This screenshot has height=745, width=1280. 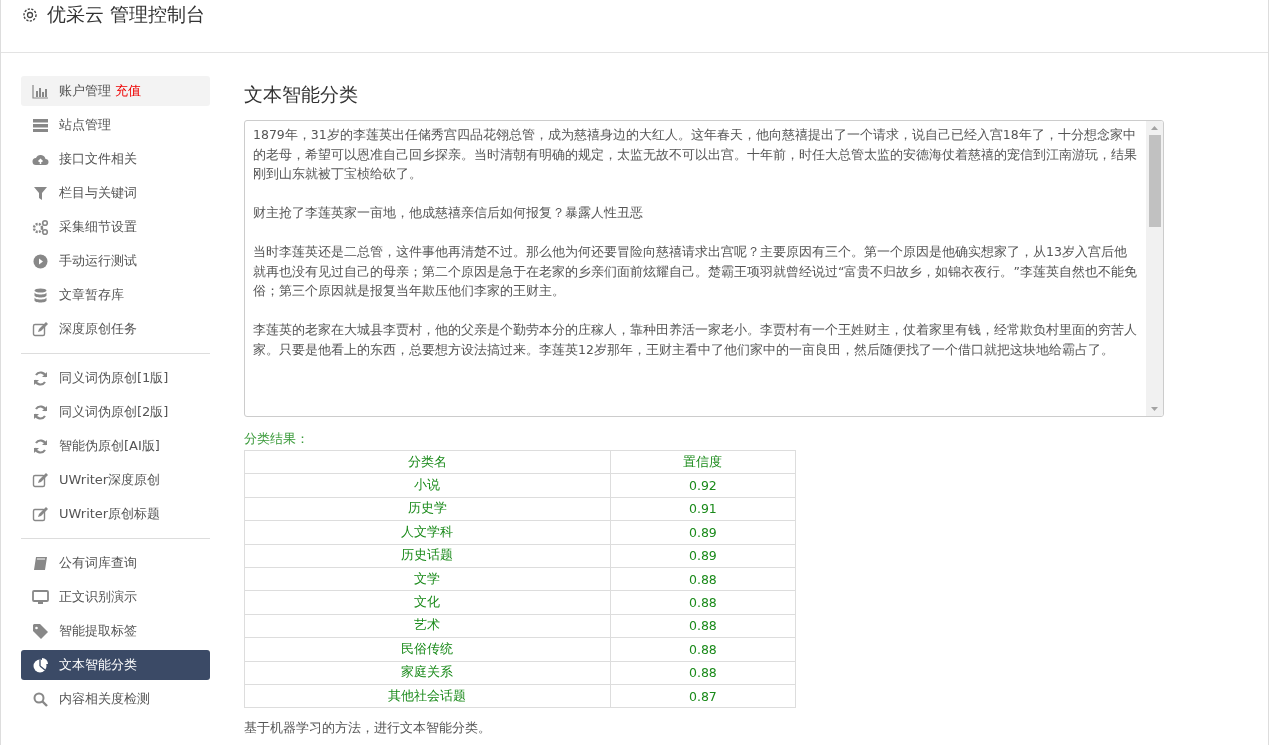 What do you see at coordinates (115, 378) in the screenshot?
I see `sidebar-item: 同义词伪原创[1版]` at bounding box center [115, 378].